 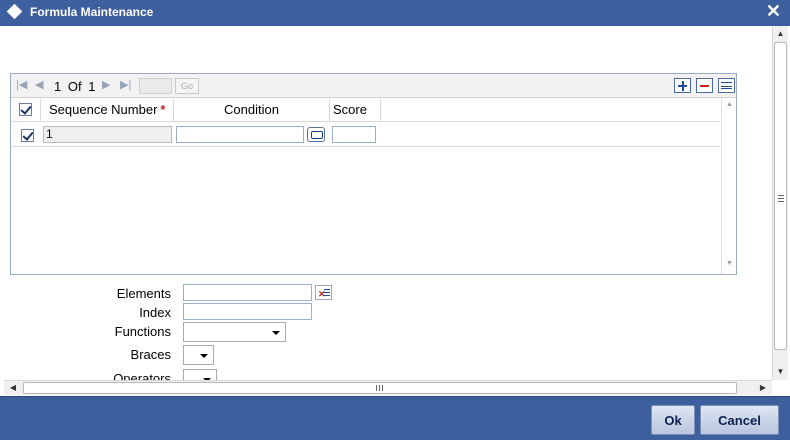 What do you see at coordinates (739, 420) in the screenshot?
I see `cancel-button: Cancel` at bounding box center [739, 420].